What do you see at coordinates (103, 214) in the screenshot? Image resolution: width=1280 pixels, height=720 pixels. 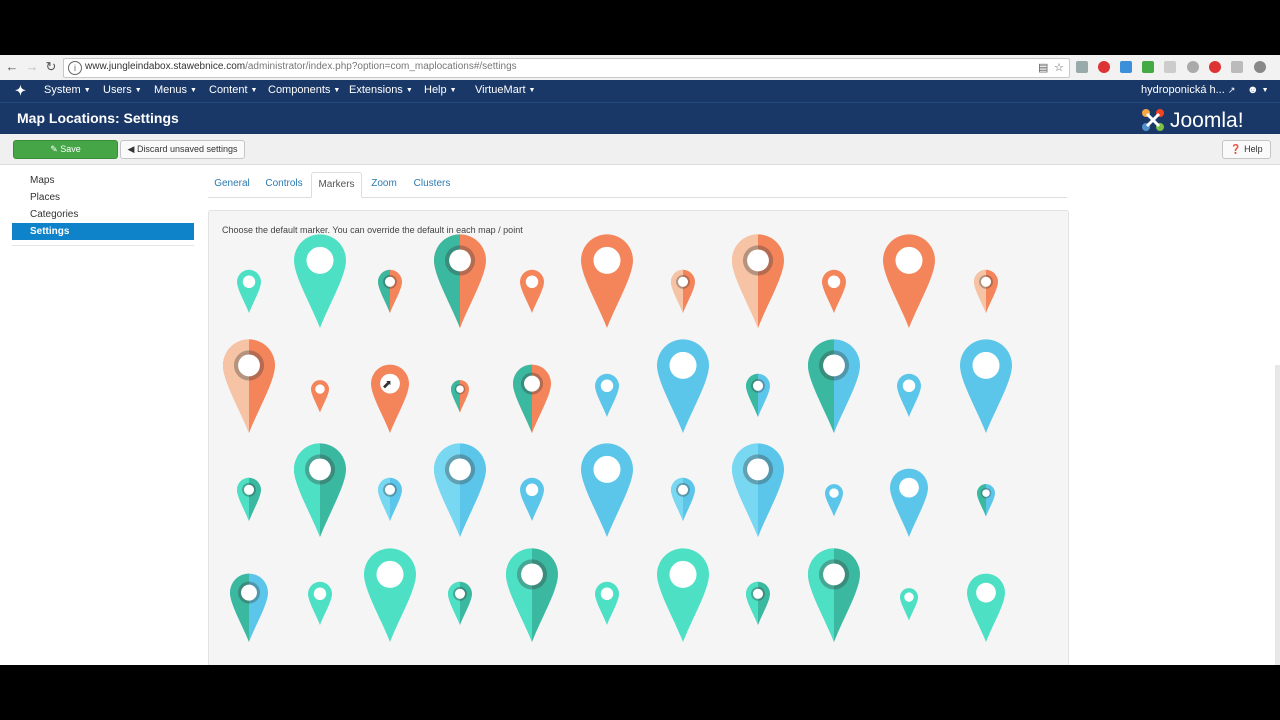 I see `sidebar-item-categories: Categories` at bounding box center [103, 214].